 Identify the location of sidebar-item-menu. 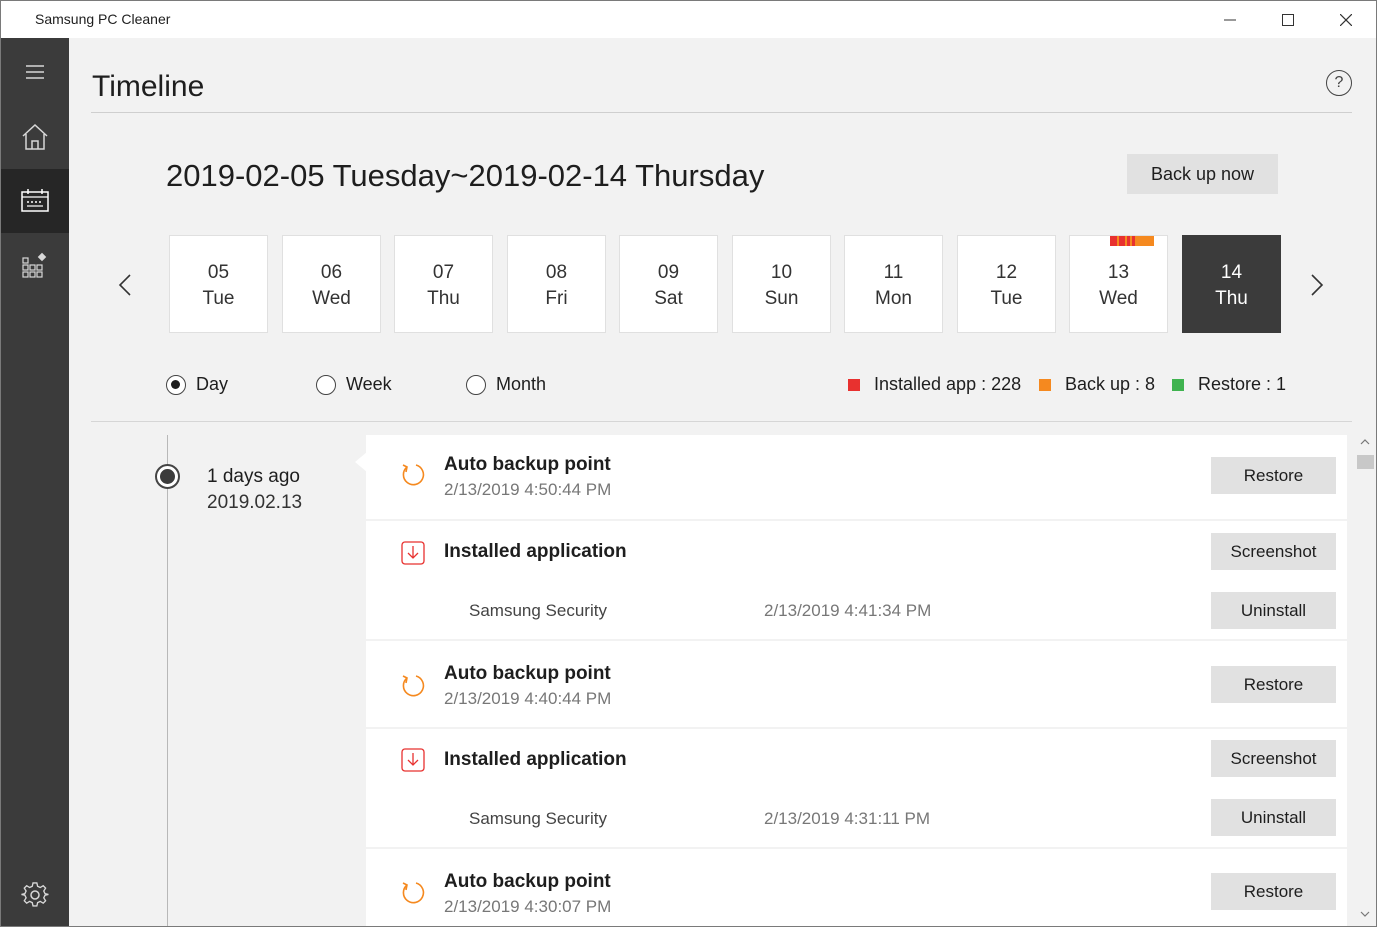
(35, 72).